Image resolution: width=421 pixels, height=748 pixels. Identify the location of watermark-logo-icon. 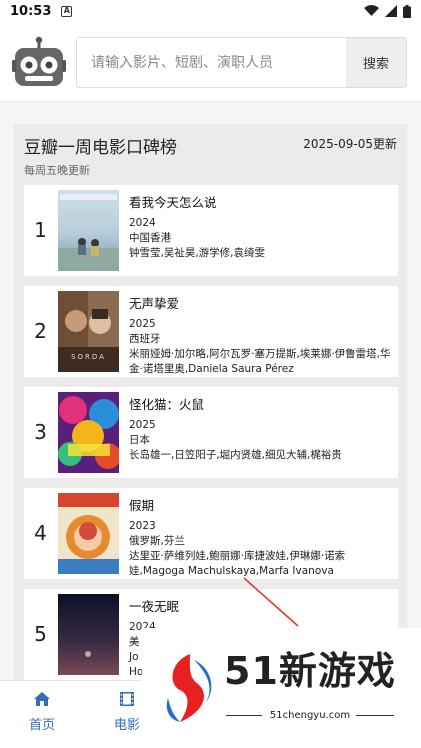
(189, 688).